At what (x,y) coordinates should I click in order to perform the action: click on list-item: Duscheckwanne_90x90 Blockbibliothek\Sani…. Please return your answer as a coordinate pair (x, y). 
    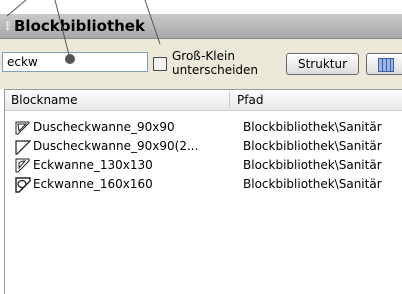
    Looking at the image, I should click on (203, 128).